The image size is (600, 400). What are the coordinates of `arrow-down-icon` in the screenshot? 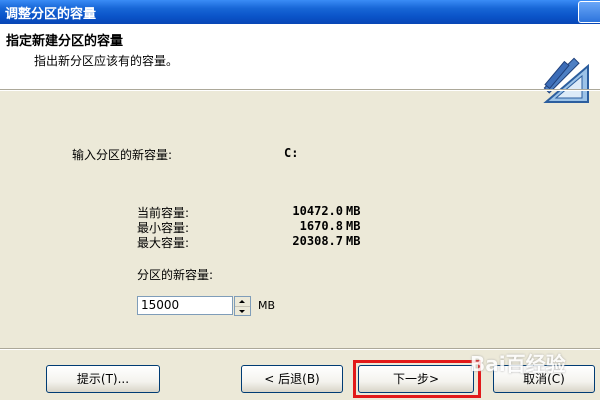 It's located at (242, 311).